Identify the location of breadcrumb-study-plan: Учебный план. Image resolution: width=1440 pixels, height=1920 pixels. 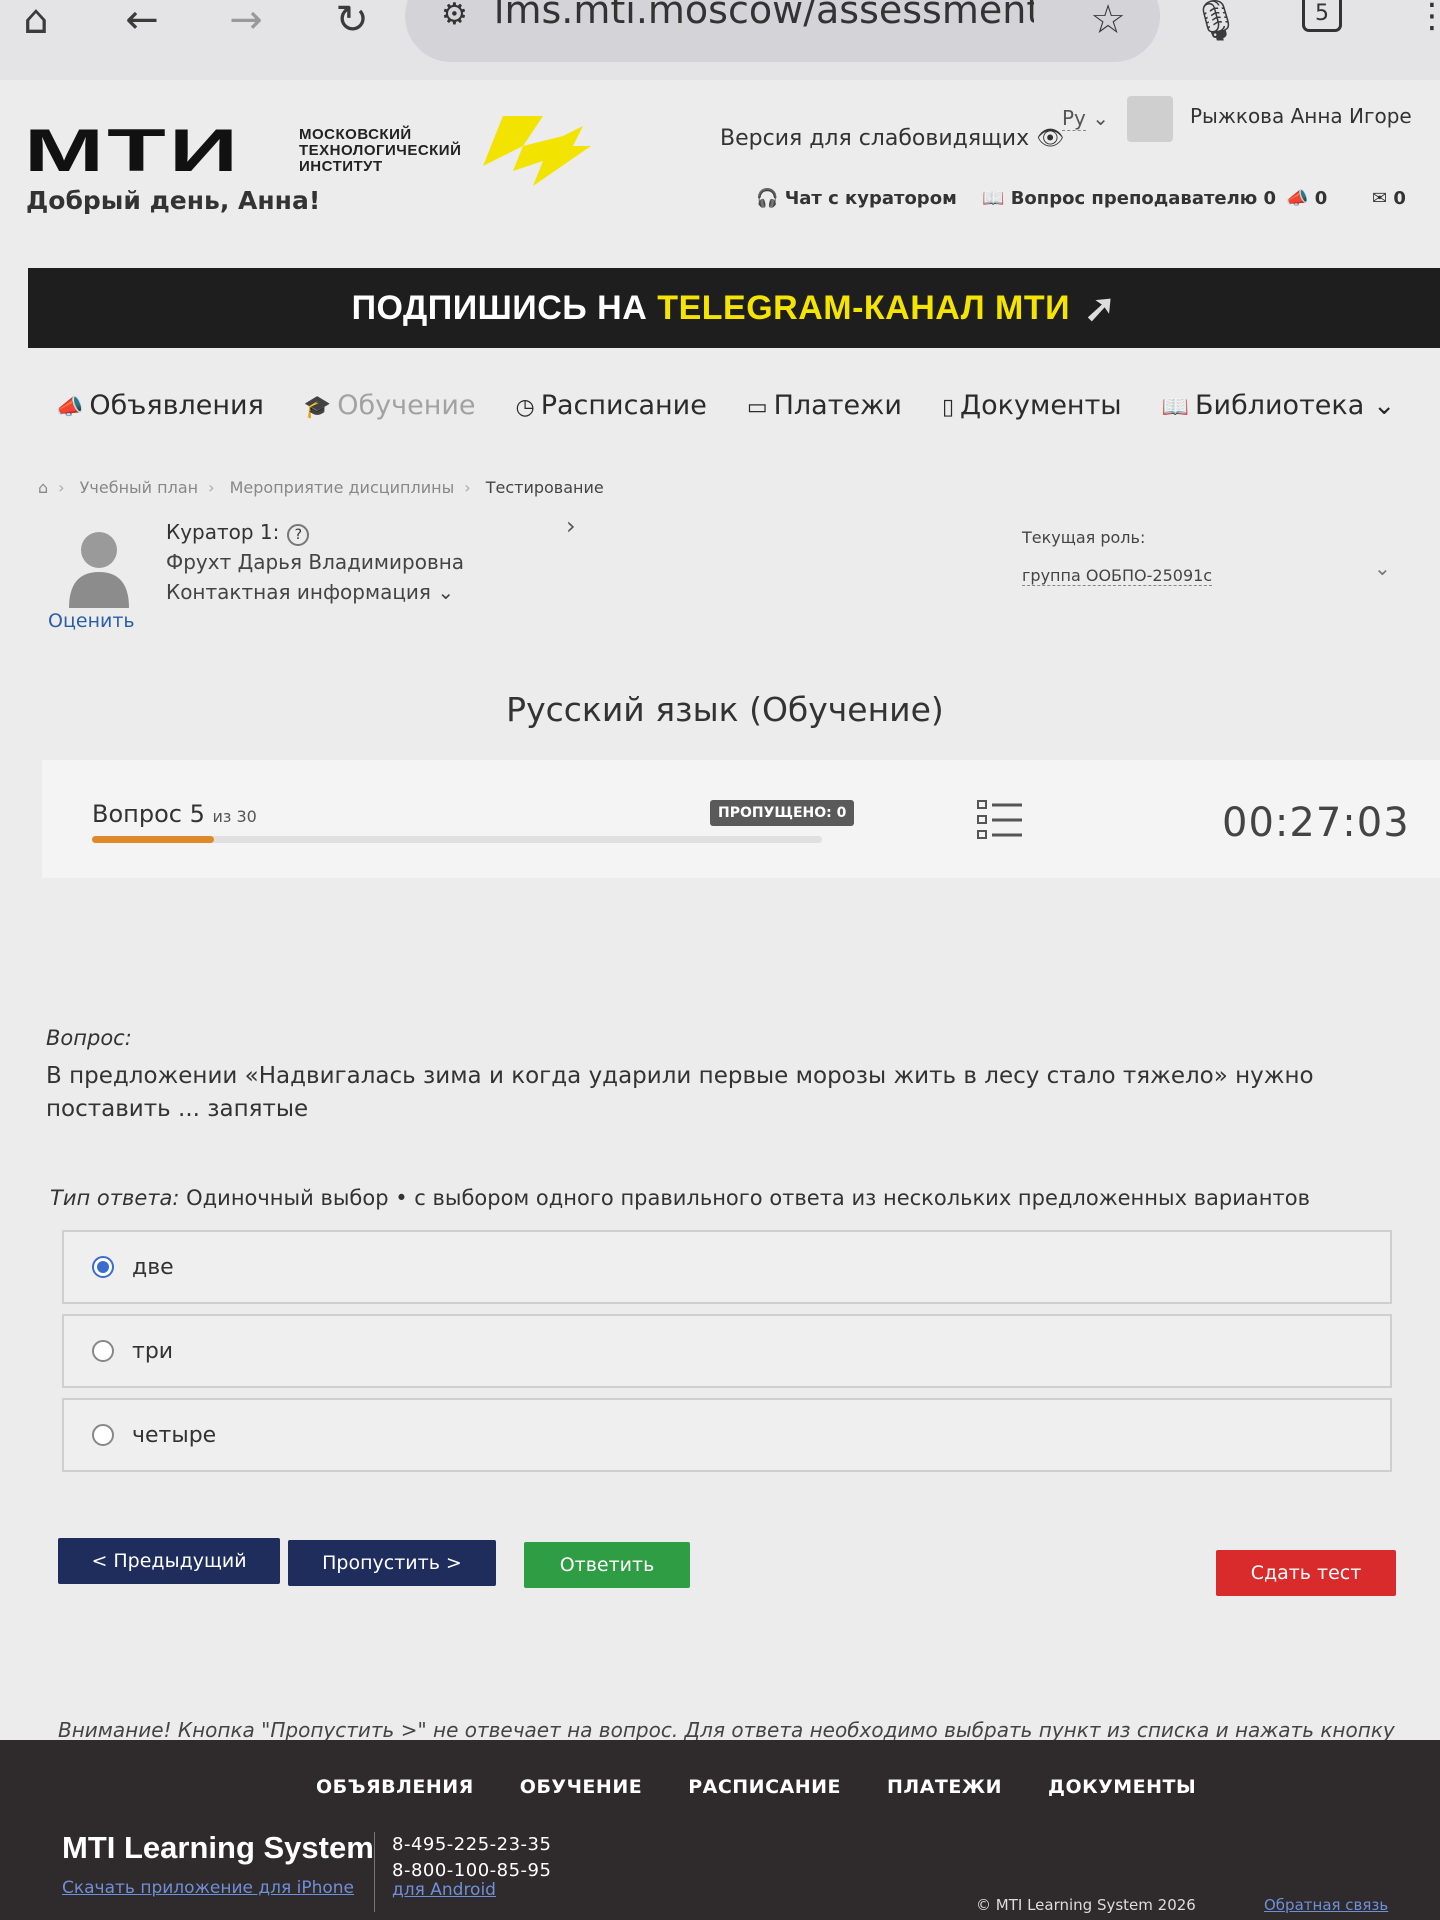
(139, 487).